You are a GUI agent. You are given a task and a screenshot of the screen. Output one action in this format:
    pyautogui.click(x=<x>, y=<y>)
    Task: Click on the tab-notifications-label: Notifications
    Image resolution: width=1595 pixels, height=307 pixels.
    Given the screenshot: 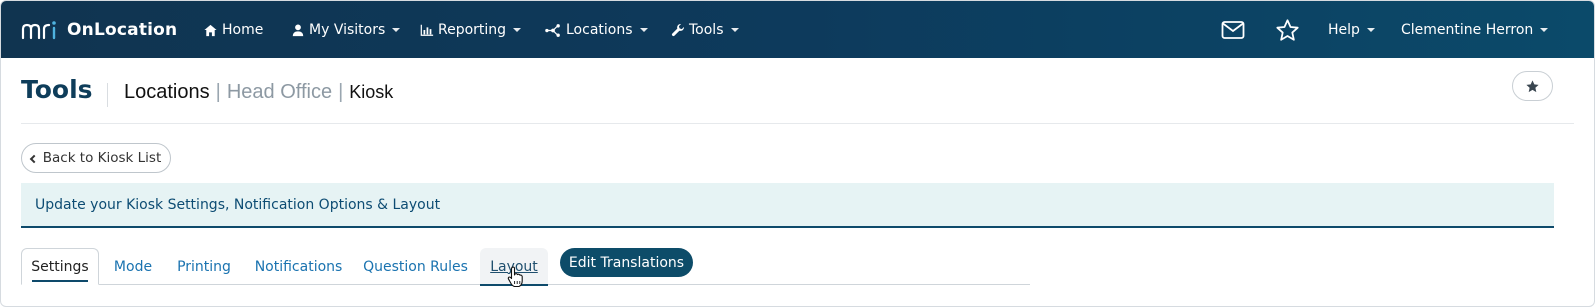 What is the action you would take?
    pyautogui.click(x=298, y=266)
    